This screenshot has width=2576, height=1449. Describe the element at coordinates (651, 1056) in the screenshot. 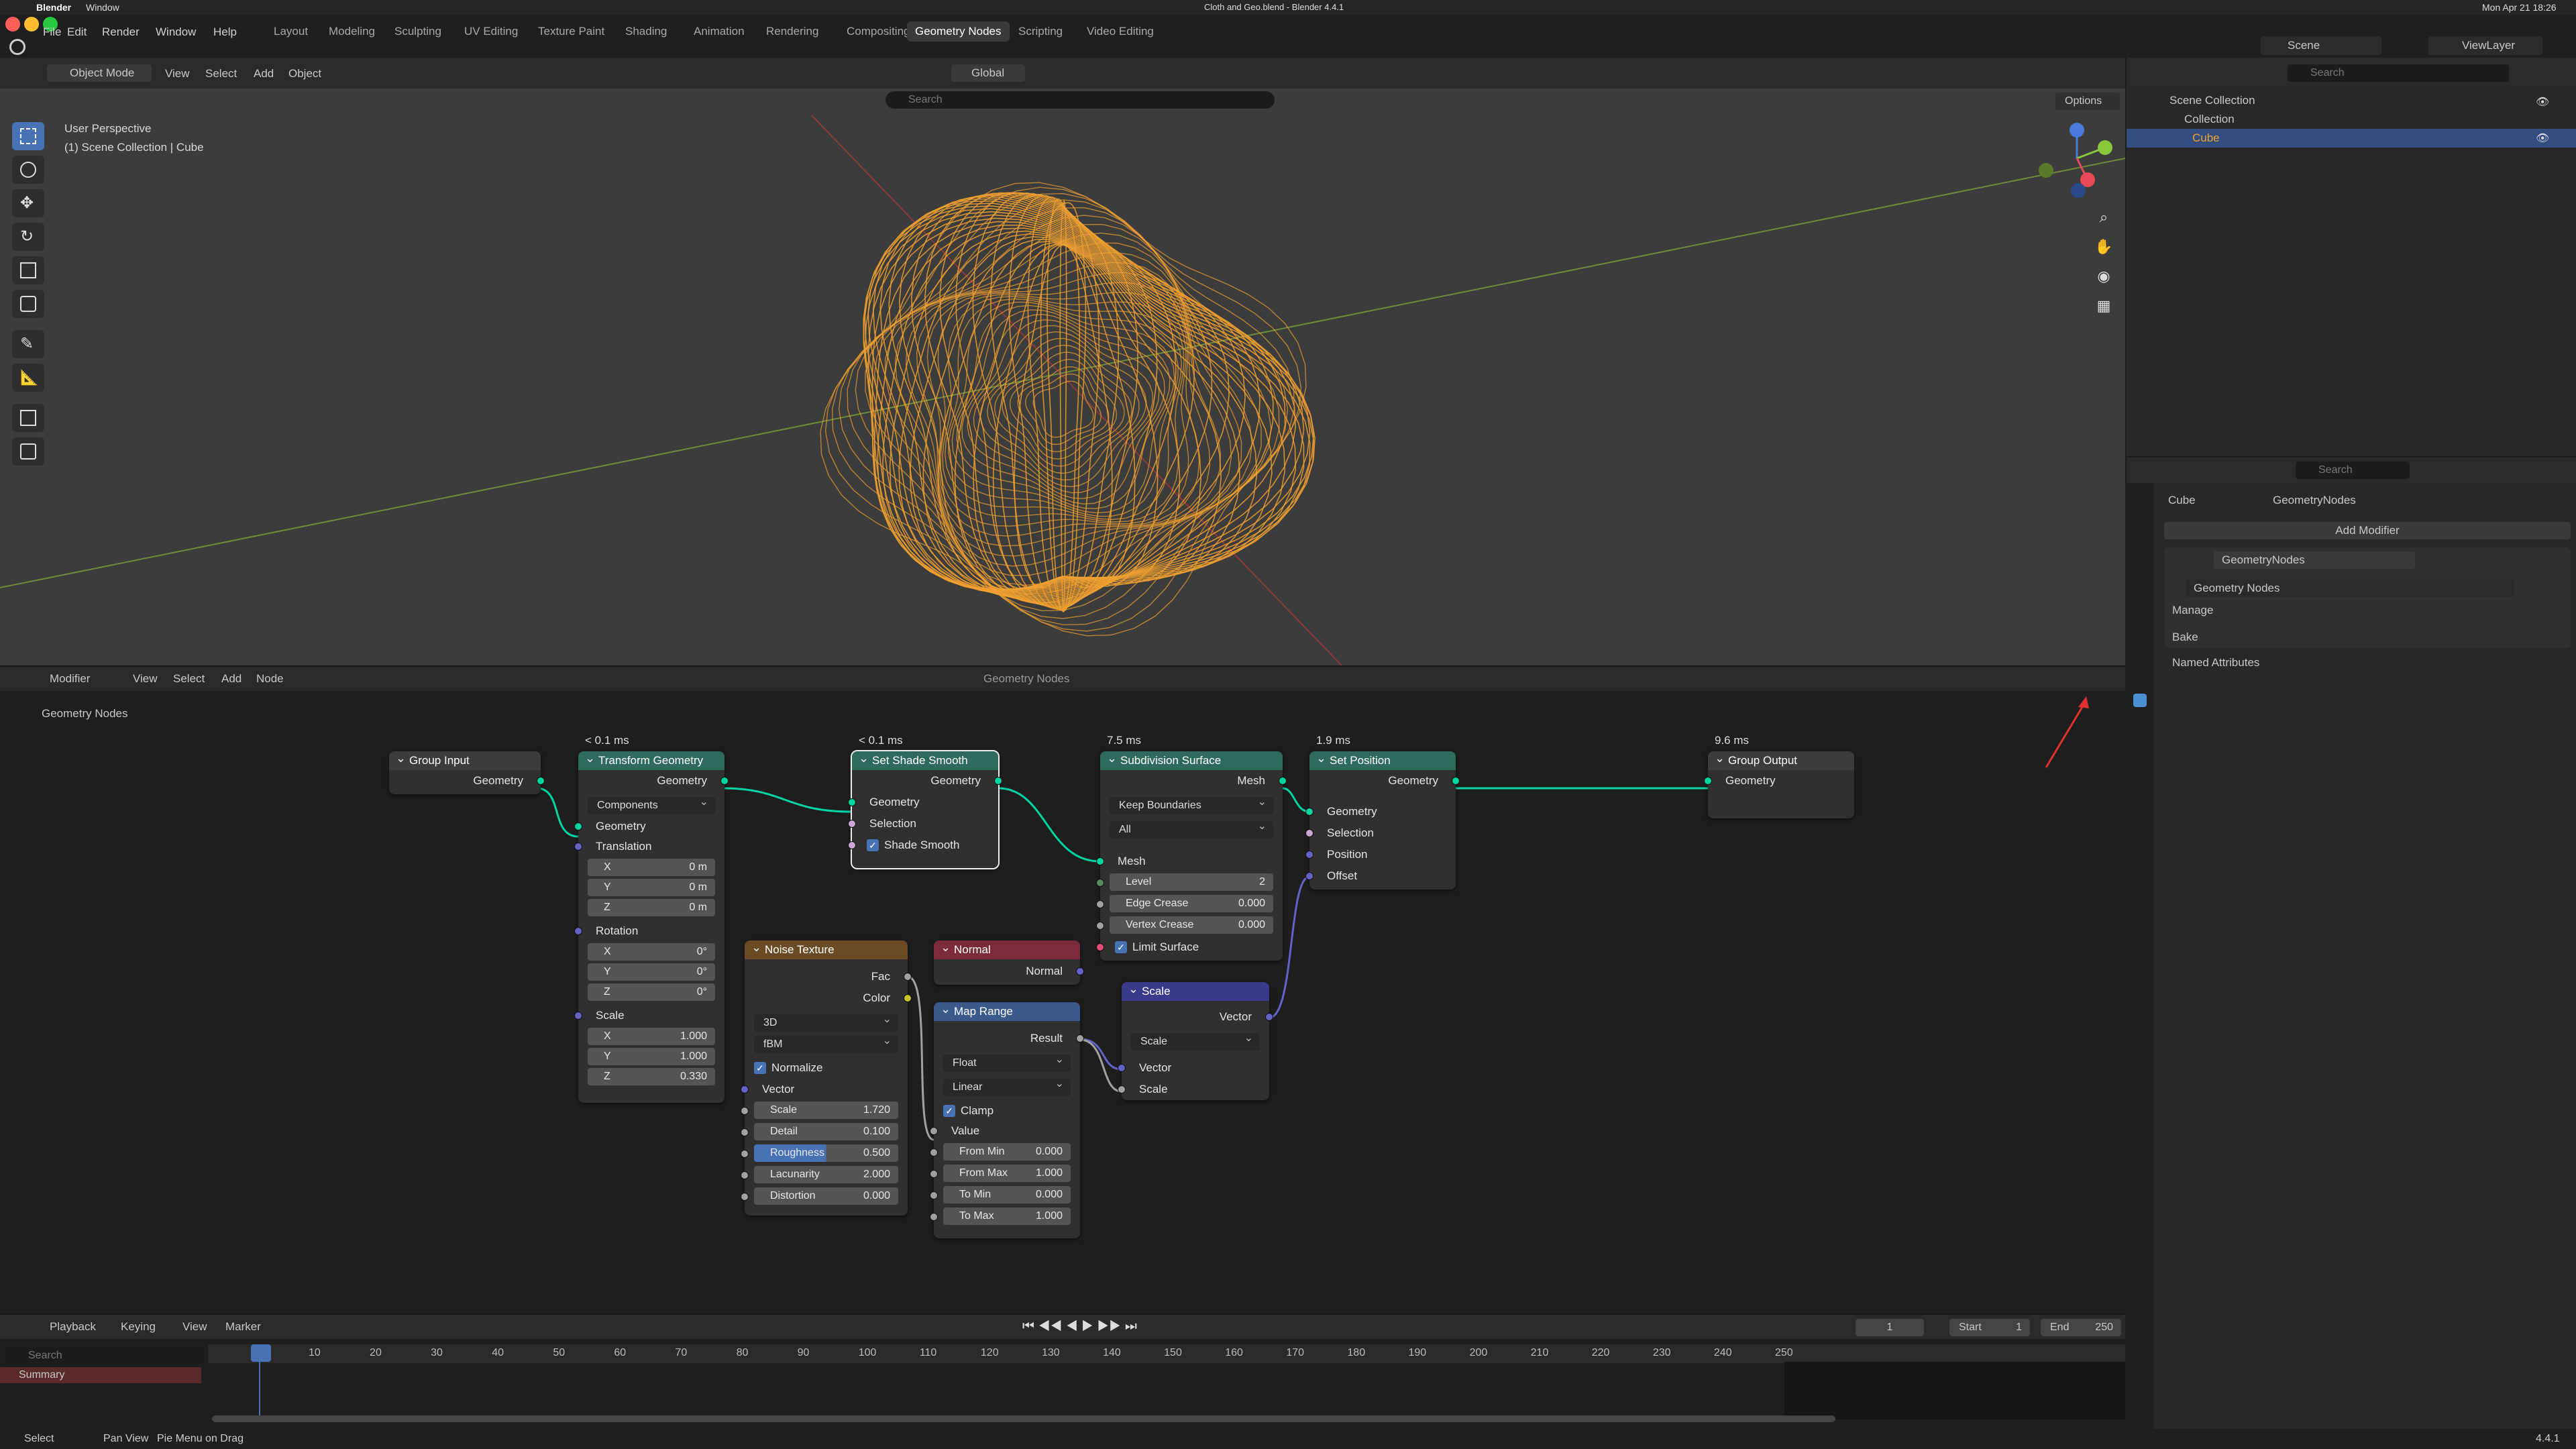

I see `scale-y-field: Y 1.000` at that location.